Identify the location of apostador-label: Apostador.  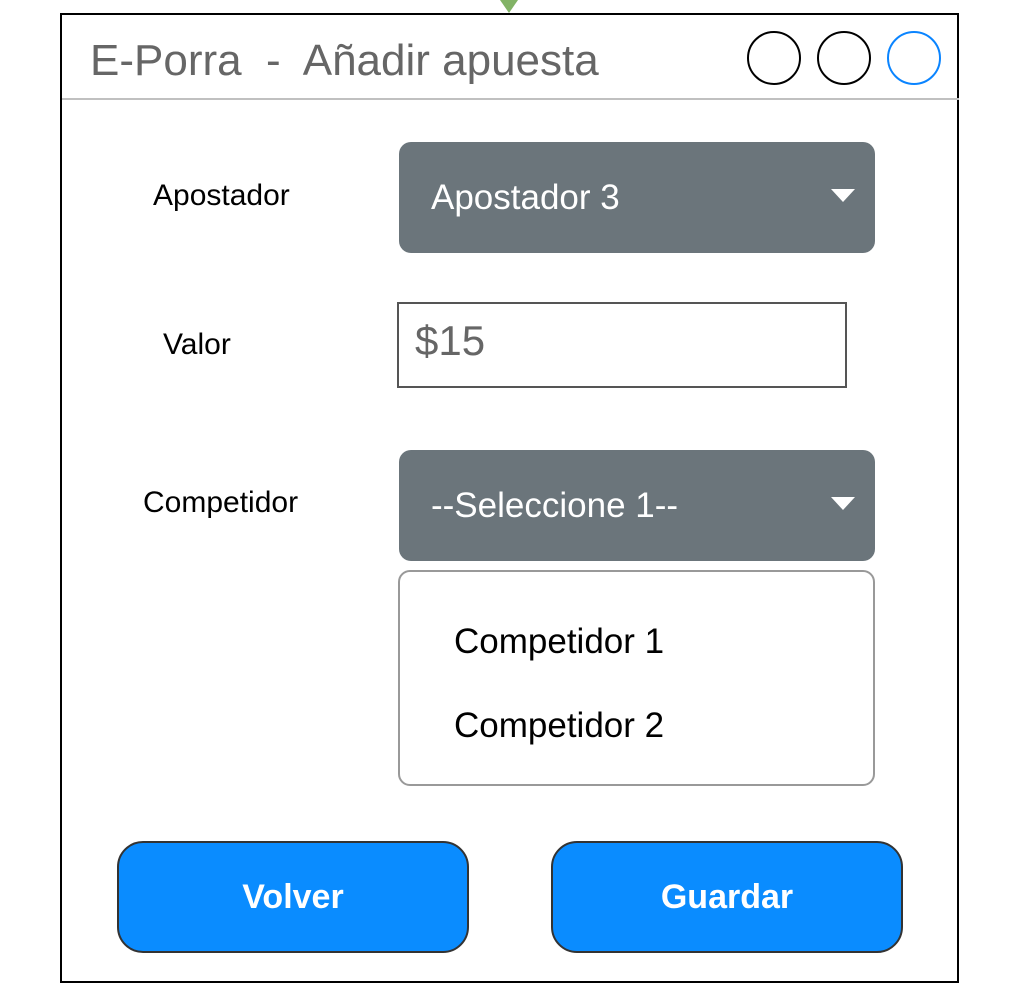
(221, 195).